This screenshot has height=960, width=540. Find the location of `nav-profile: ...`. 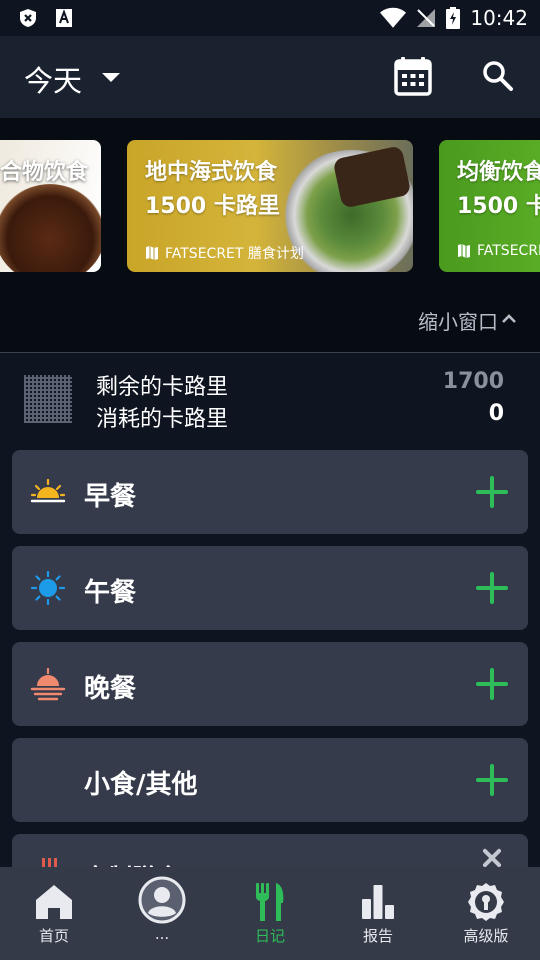

nav-profile: ... is located at coordinates (162, 913).